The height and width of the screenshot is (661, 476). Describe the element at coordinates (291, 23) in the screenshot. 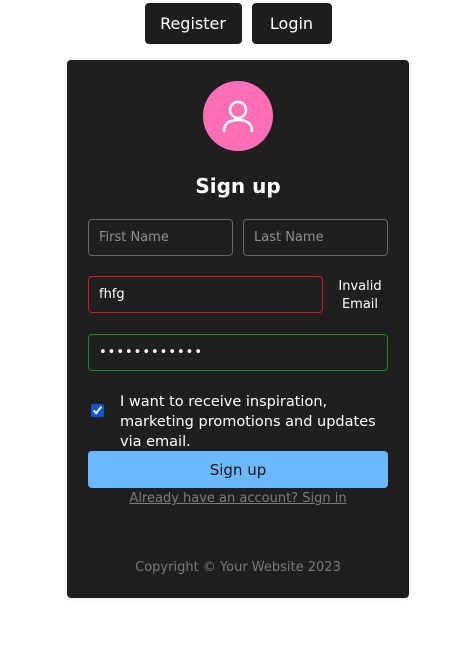

I see `login-button: Login` at that location.